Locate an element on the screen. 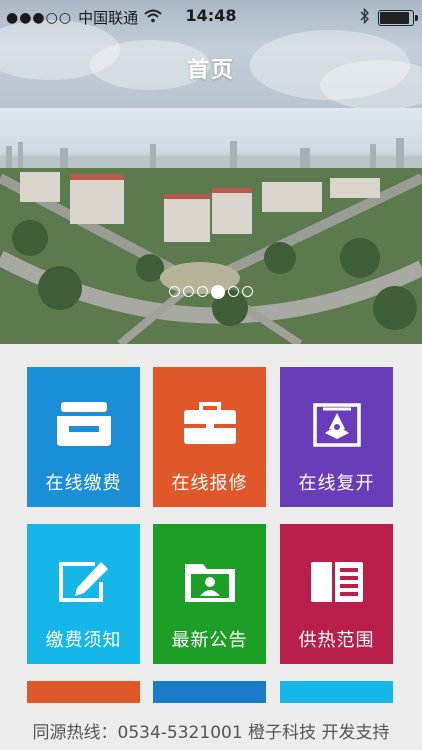  tray-icon is located at coordinates (84, 424).